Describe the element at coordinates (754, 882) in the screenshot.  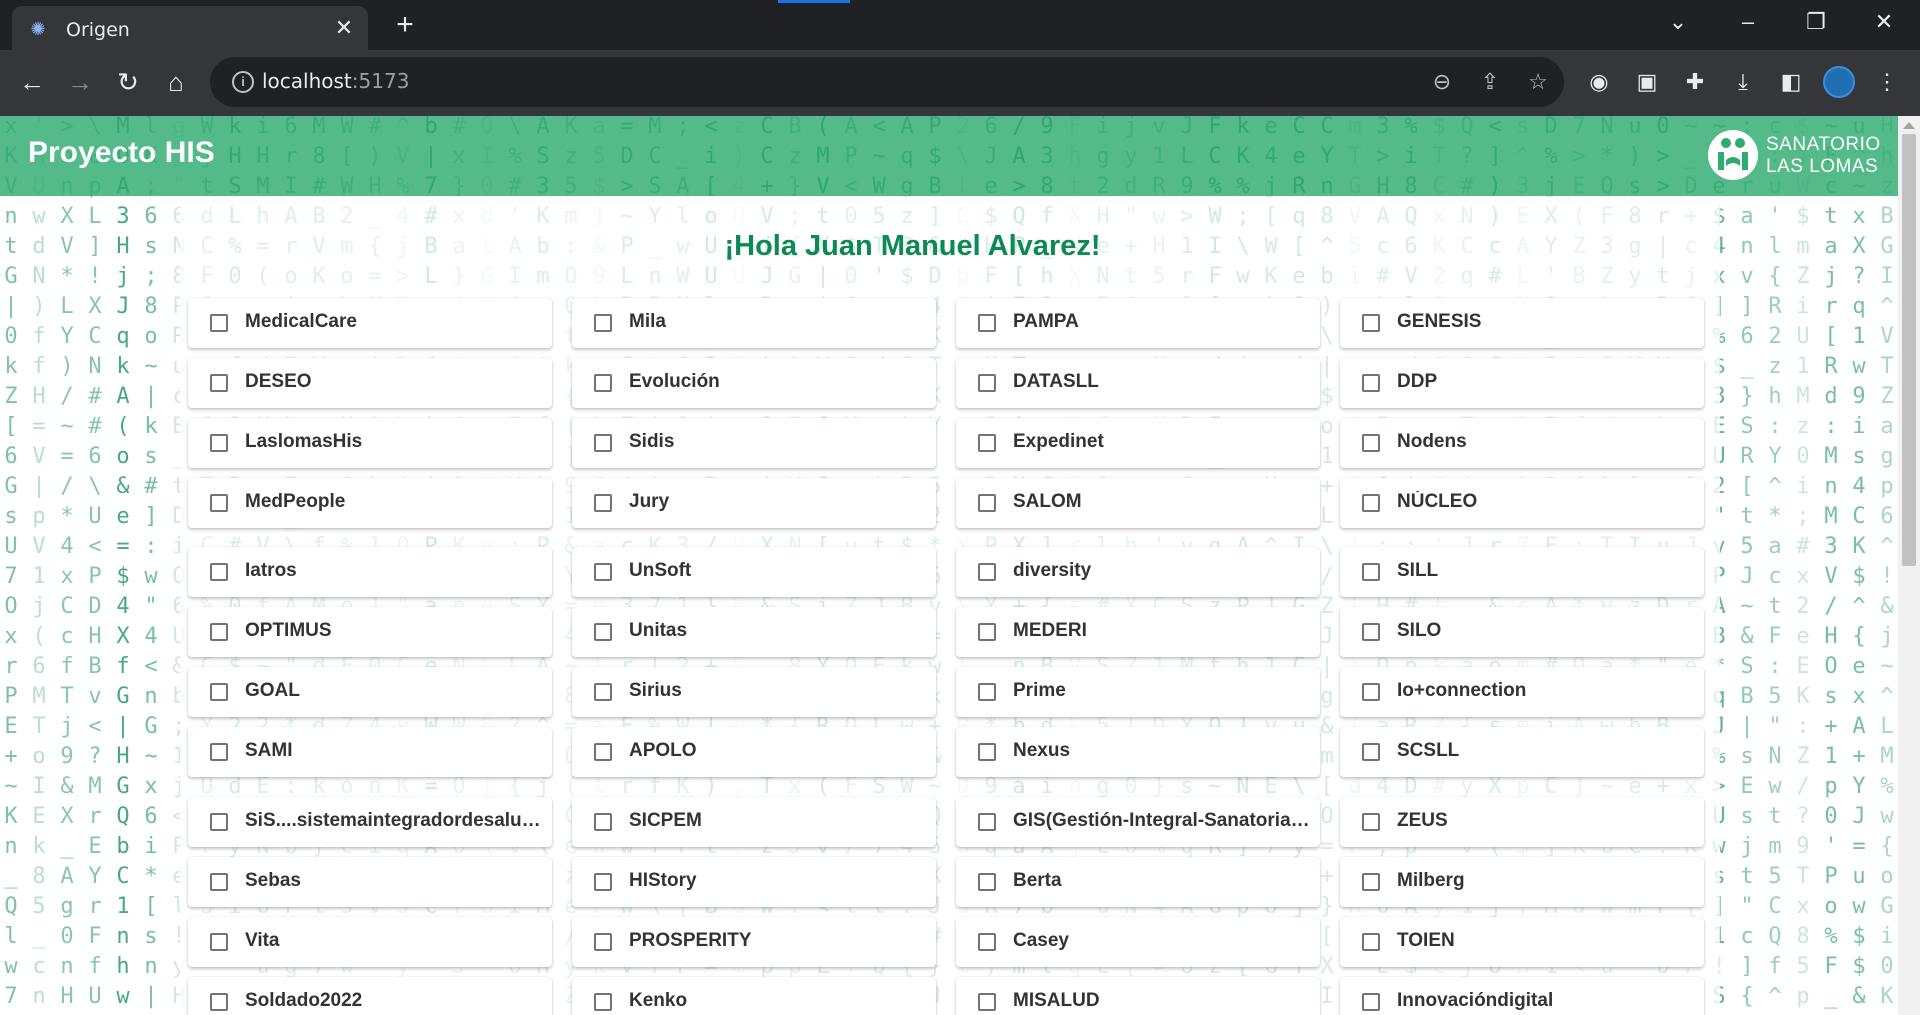
I see `system-option-card: HIStory` at that location.